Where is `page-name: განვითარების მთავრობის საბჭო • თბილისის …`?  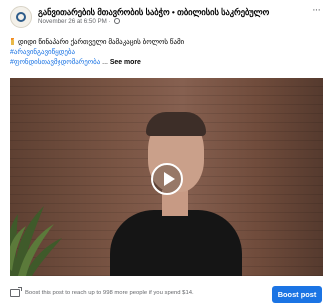 page-name: განვითარების მთავრობის საბჭო • თბილისის … is located at coordinates (153, 12).